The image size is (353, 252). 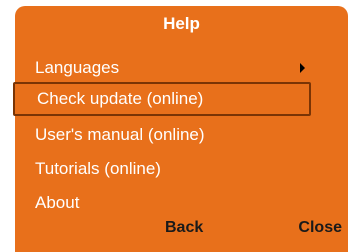 What do you see at coordinates (77, 67) in the screenshot?
I see `menu-item-label: Languages` at bounding box center [77, 67].